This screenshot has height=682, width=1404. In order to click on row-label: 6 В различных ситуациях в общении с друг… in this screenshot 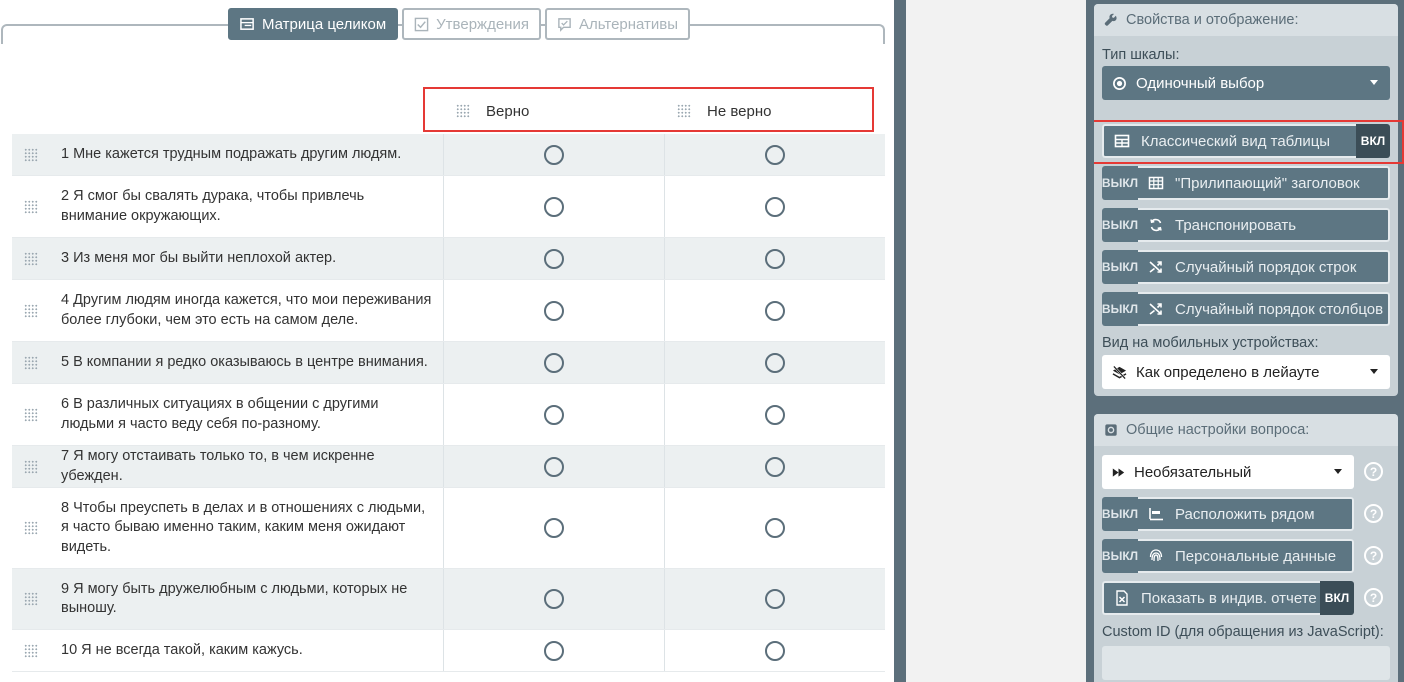, I will do `click(227, 414)`.